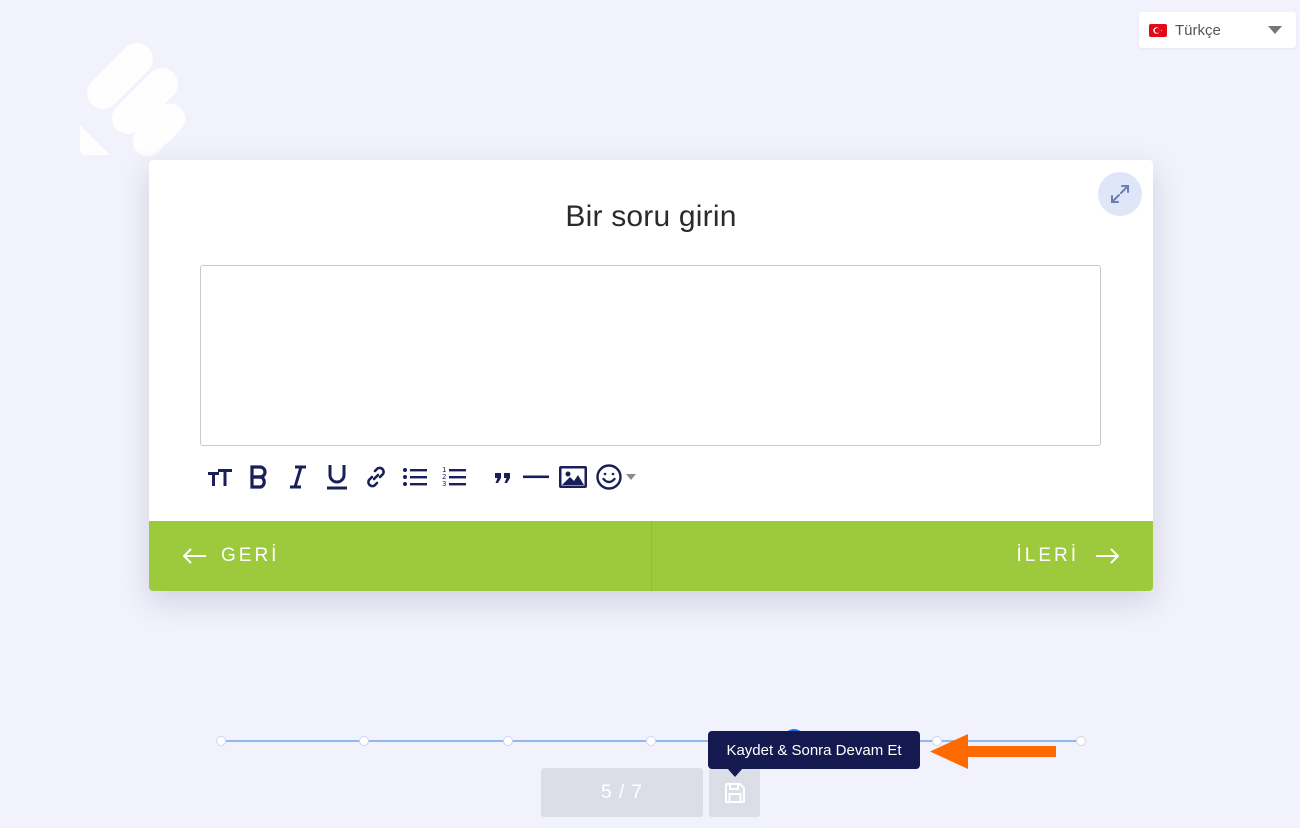 This screenshot has height=828, width=1300. I want to click on italic-button, so click(297, 477).